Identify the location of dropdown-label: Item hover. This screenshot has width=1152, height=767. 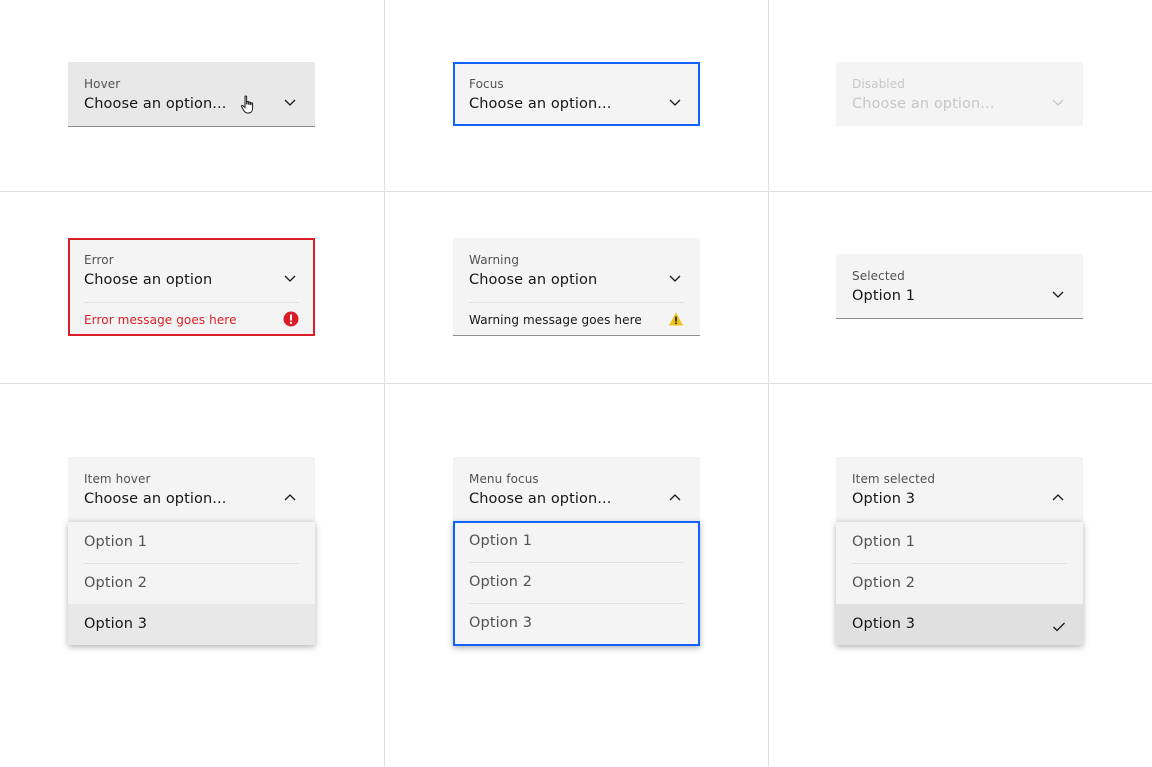
(117, 479).